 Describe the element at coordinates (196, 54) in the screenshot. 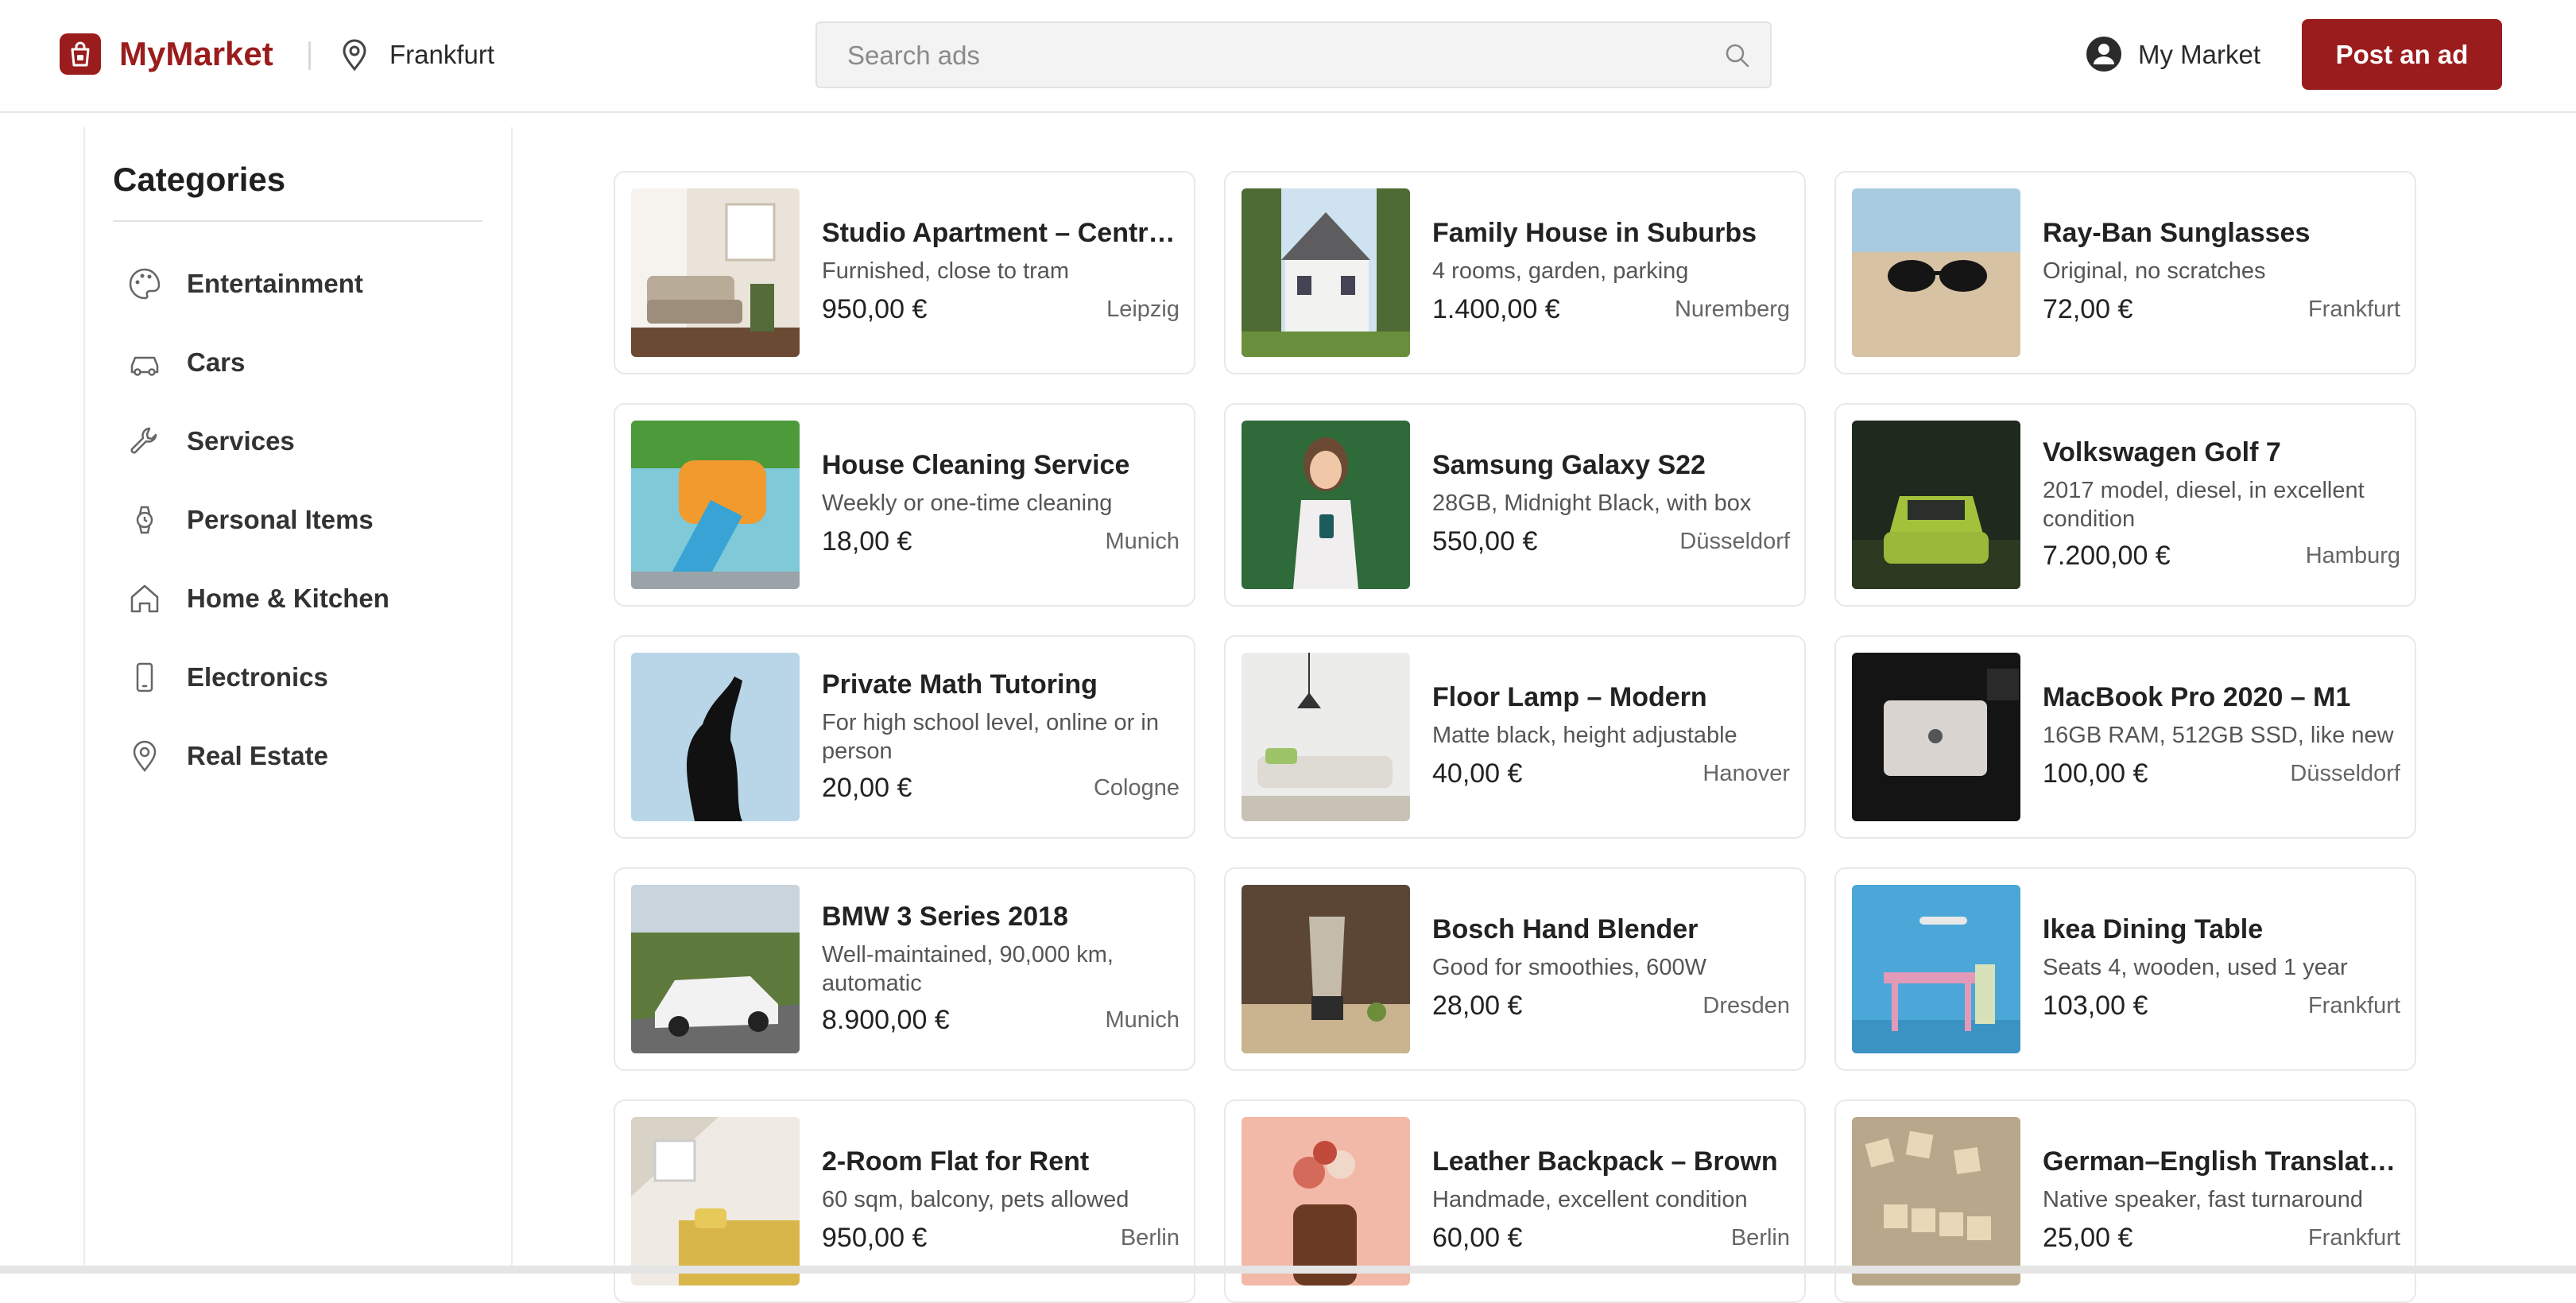

I see `brand-name: MyMarket` at that location.